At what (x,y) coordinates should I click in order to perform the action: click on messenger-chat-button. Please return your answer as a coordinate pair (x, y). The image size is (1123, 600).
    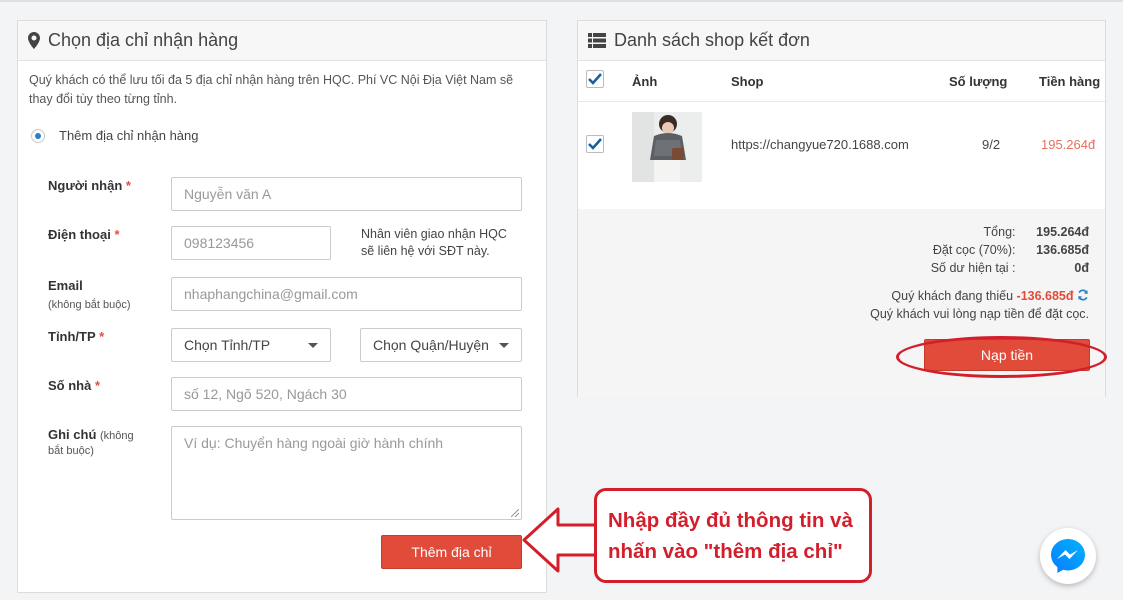
    Looking at the image, I should click on (1068, 556).